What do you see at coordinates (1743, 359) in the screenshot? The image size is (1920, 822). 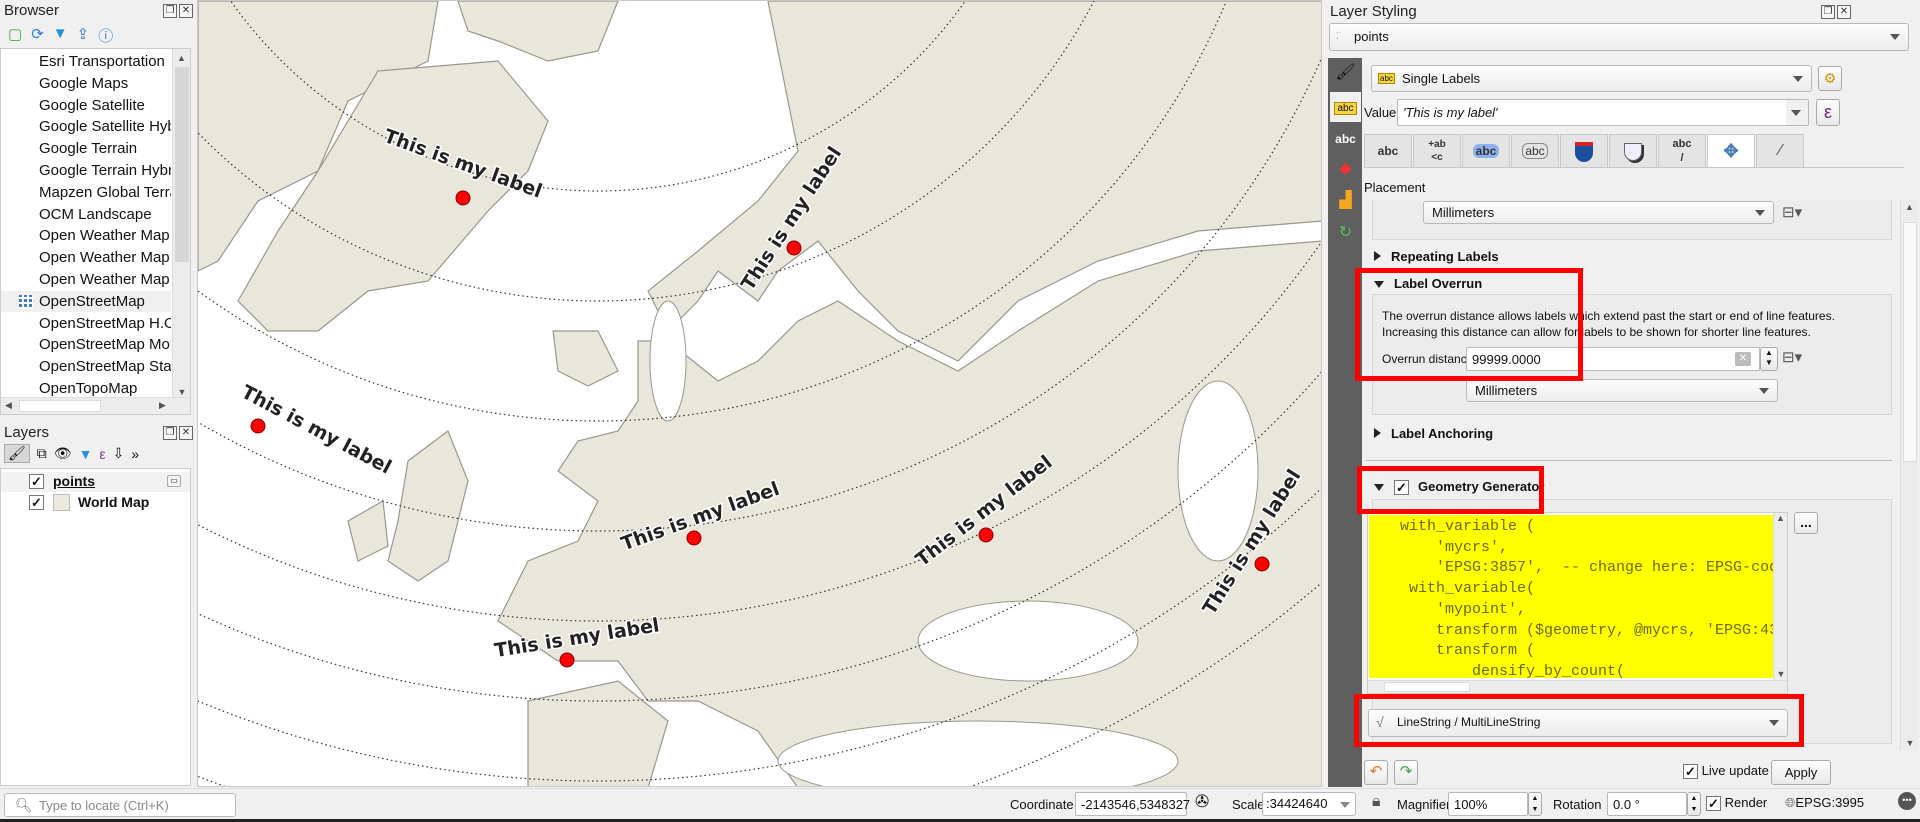 I see `clear-icon: ✕` at bounding box center [1743, 359].